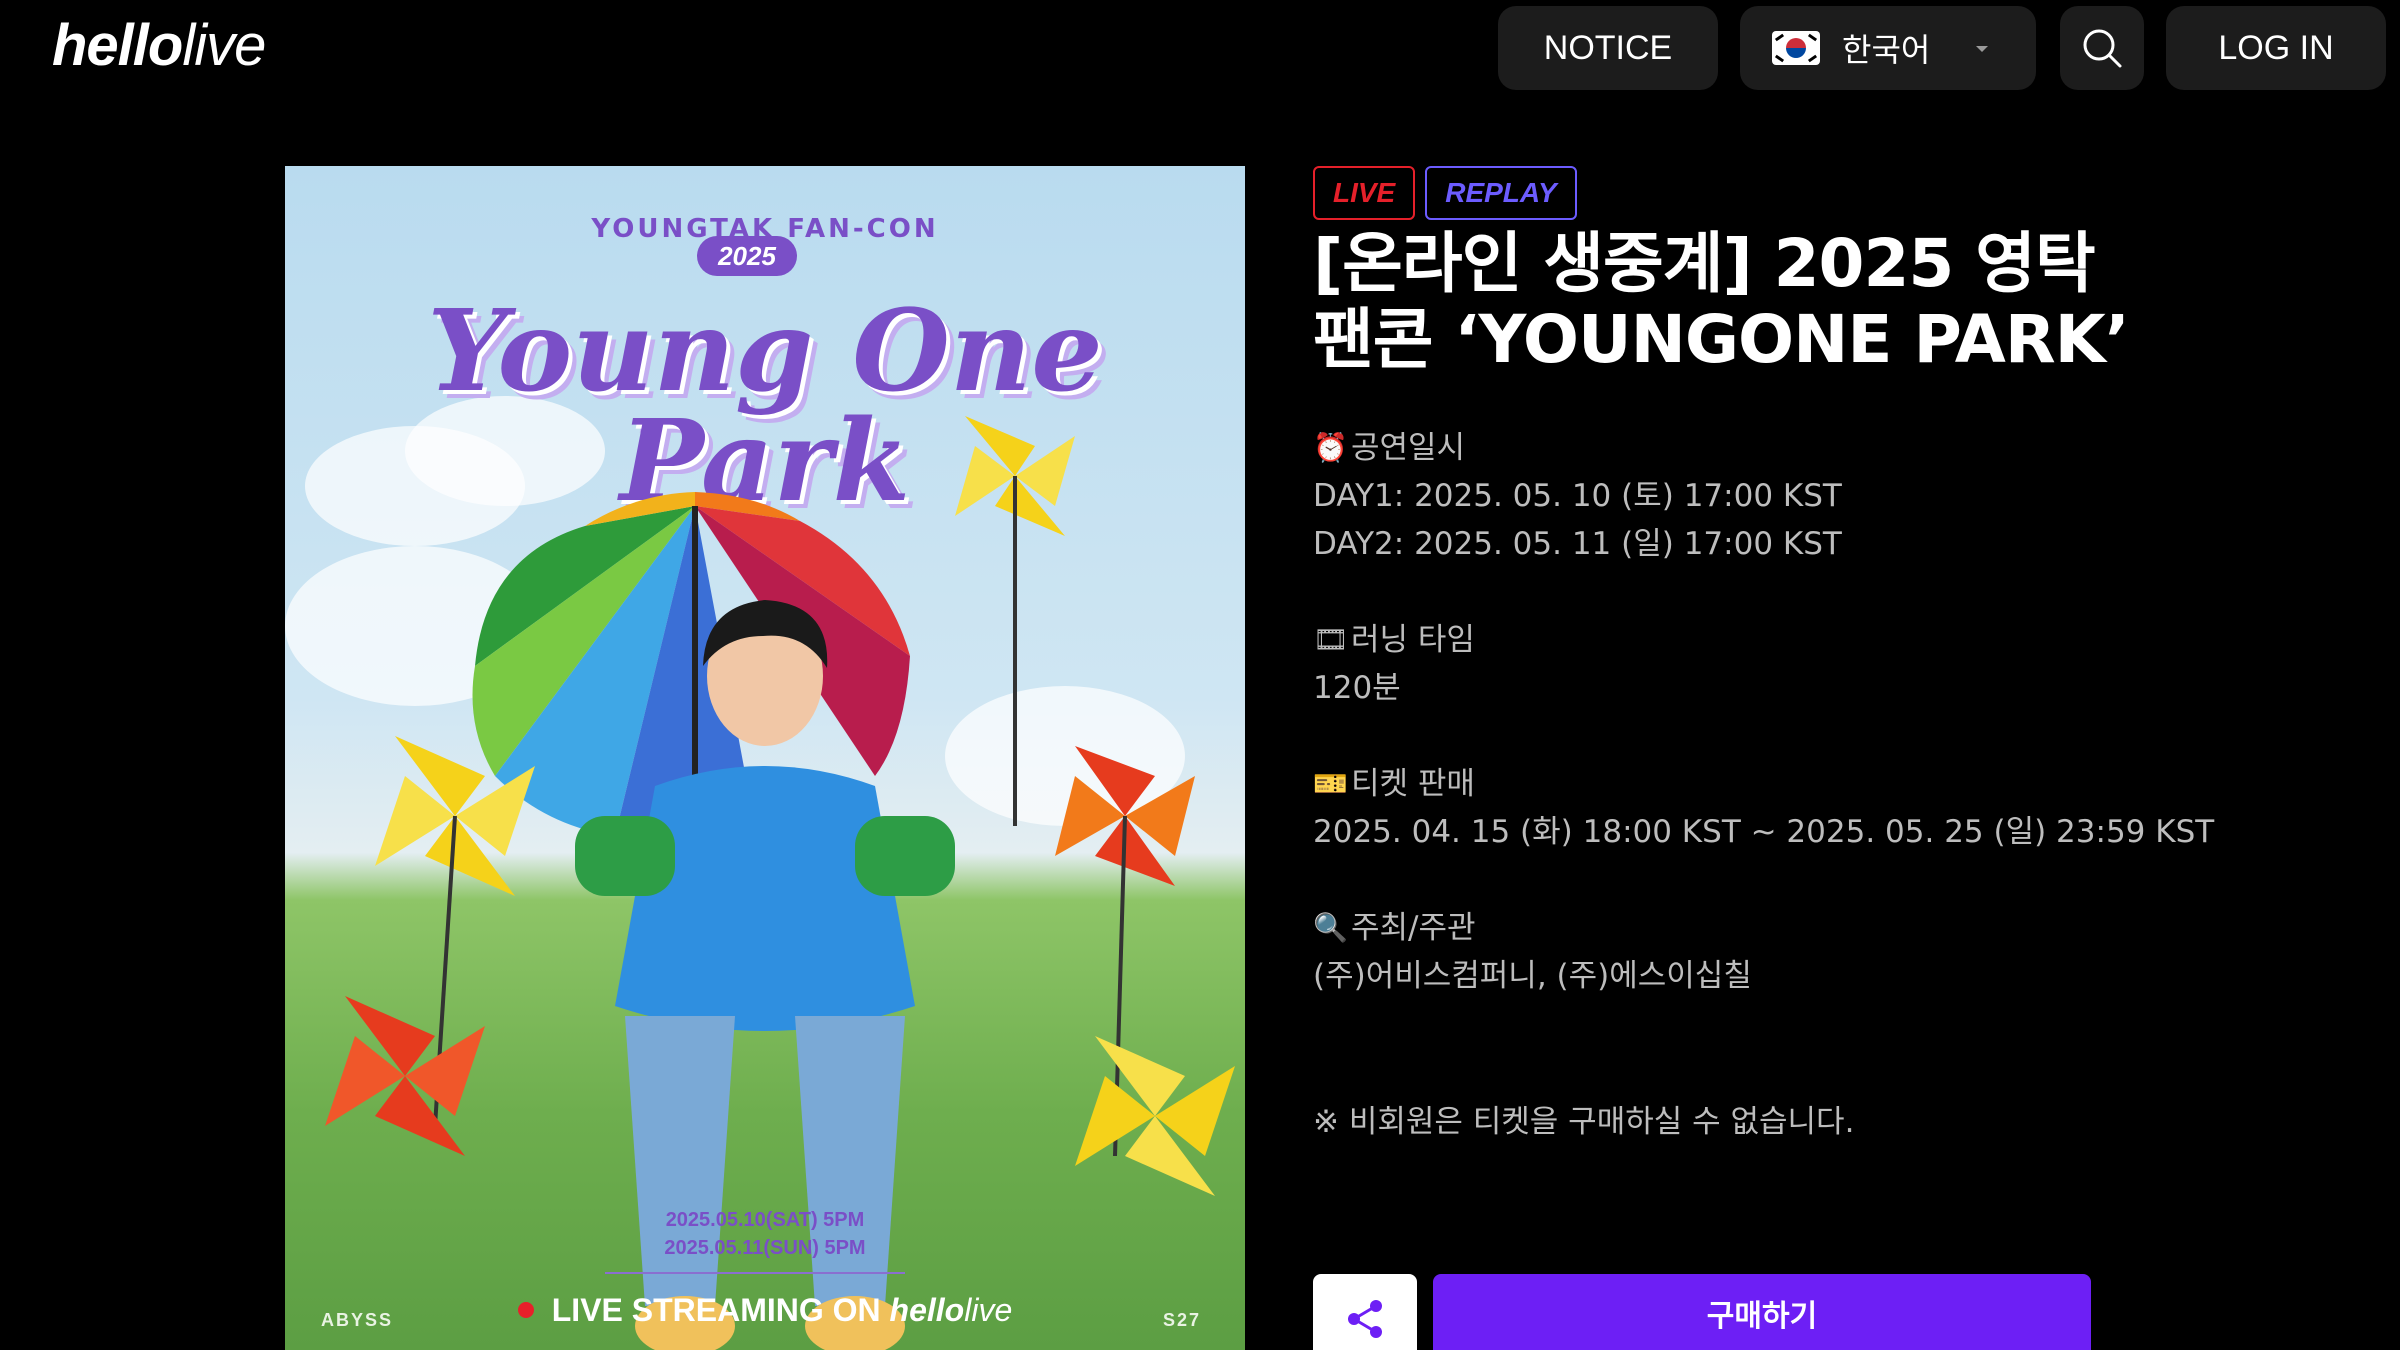 This screenshot has width=2400, height=1350. What do you see at coordinates (224, 45) in the screenshot?
I see `logo-light-text: live` at bounding box center [224, 45].